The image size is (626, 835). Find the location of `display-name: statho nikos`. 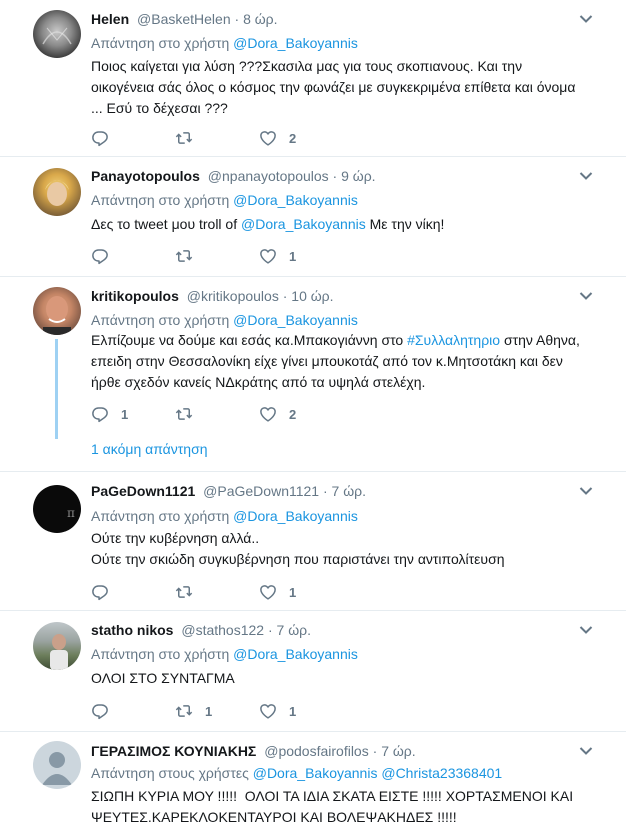

display-name: statho nikos is located at coordinates (132, 630).